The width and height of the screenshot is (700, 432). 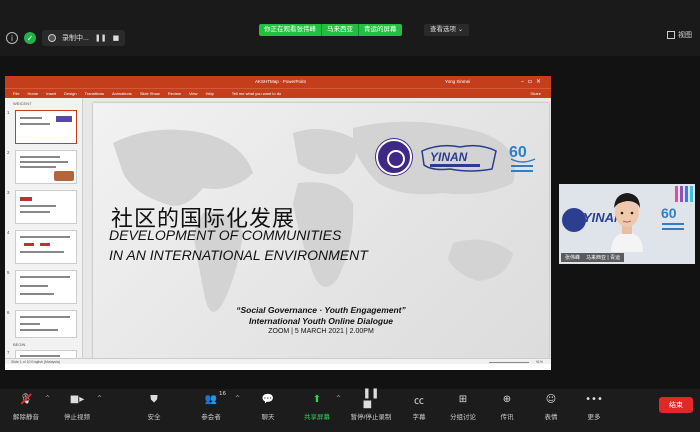 What do you see at coordinates (507, 417) in the screenshot?
I see `apps-label: 传讯` at bounding box center [507, 417].